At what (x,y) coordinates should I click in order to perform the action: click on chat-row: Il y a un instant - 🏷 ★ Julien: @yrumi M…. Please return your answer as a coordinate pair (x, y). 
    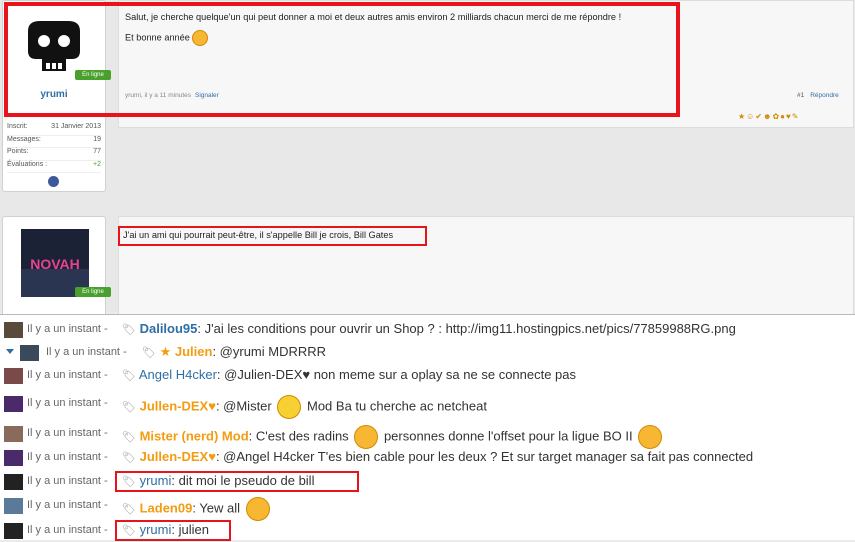
    Looking at the image, I should click on (427, 353).